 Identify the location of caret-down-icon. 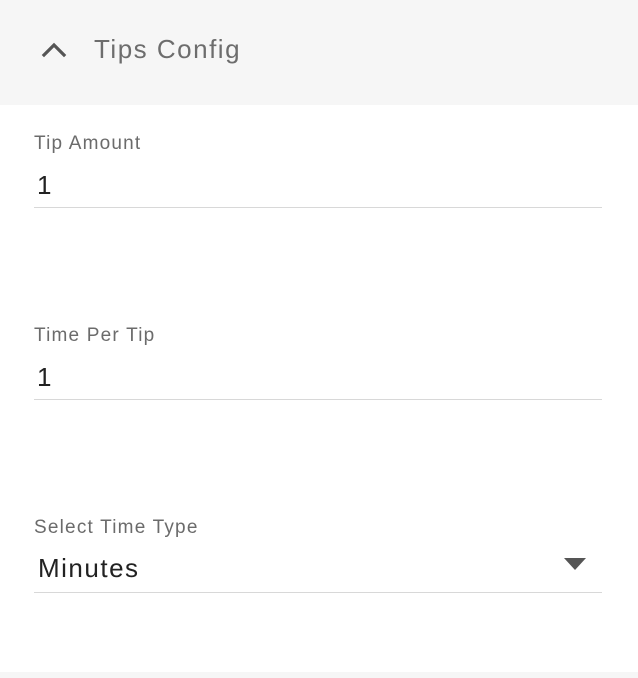
(575, 564).